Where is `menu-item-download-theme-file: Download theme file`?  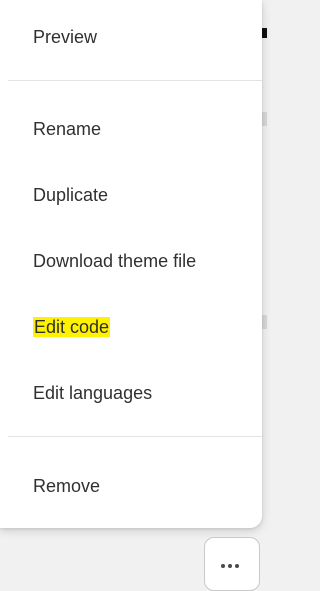
menu-item-download-theme-file: Download theme file is located at coordinates (114, 261).